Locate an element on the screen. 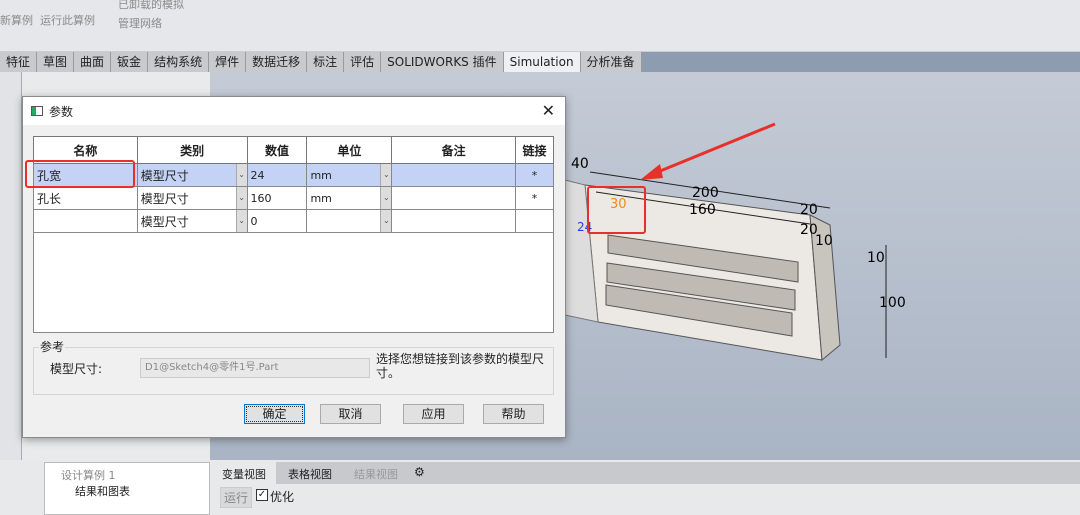 The image size is (1080, 515). table-row: 模型尺寸 ⌄ 0 ⌄ is located at coordinates (293, 221).